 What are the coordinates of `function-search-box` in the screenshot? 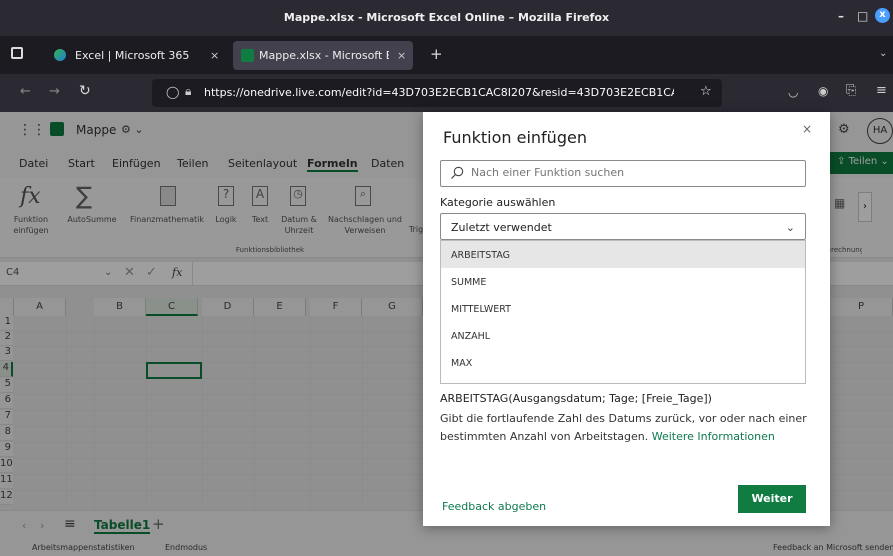 It's located at (623, 173).